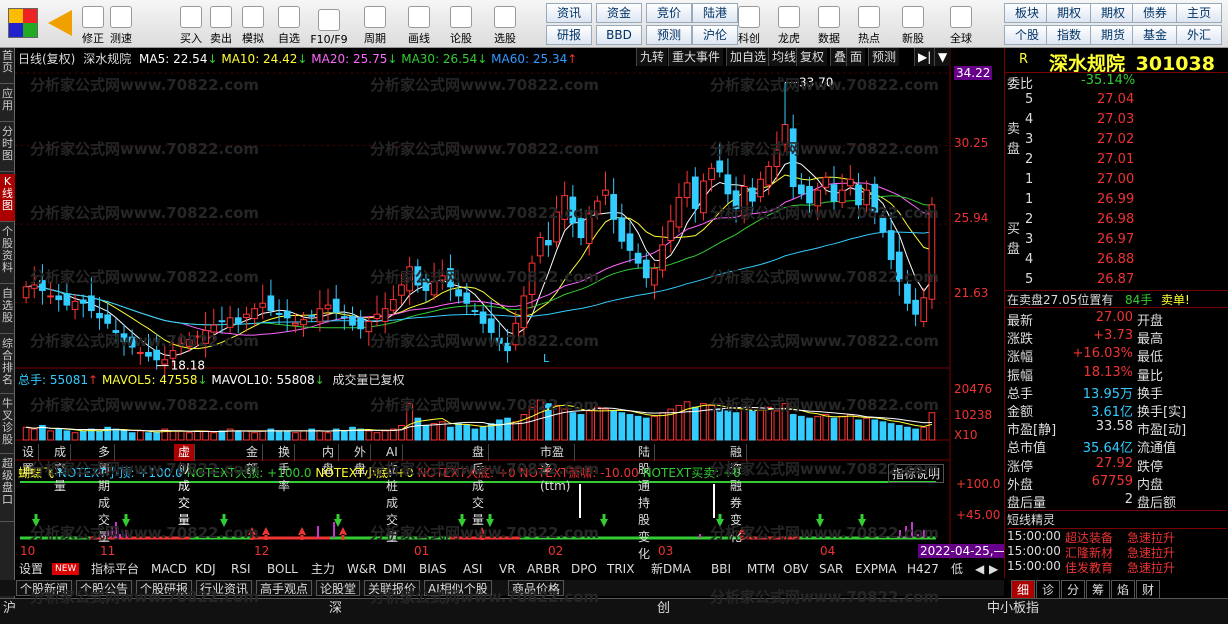  Describe the element at coordinates (375, 24) in the screenshot. I see `cycle-button: 周期` at that location.